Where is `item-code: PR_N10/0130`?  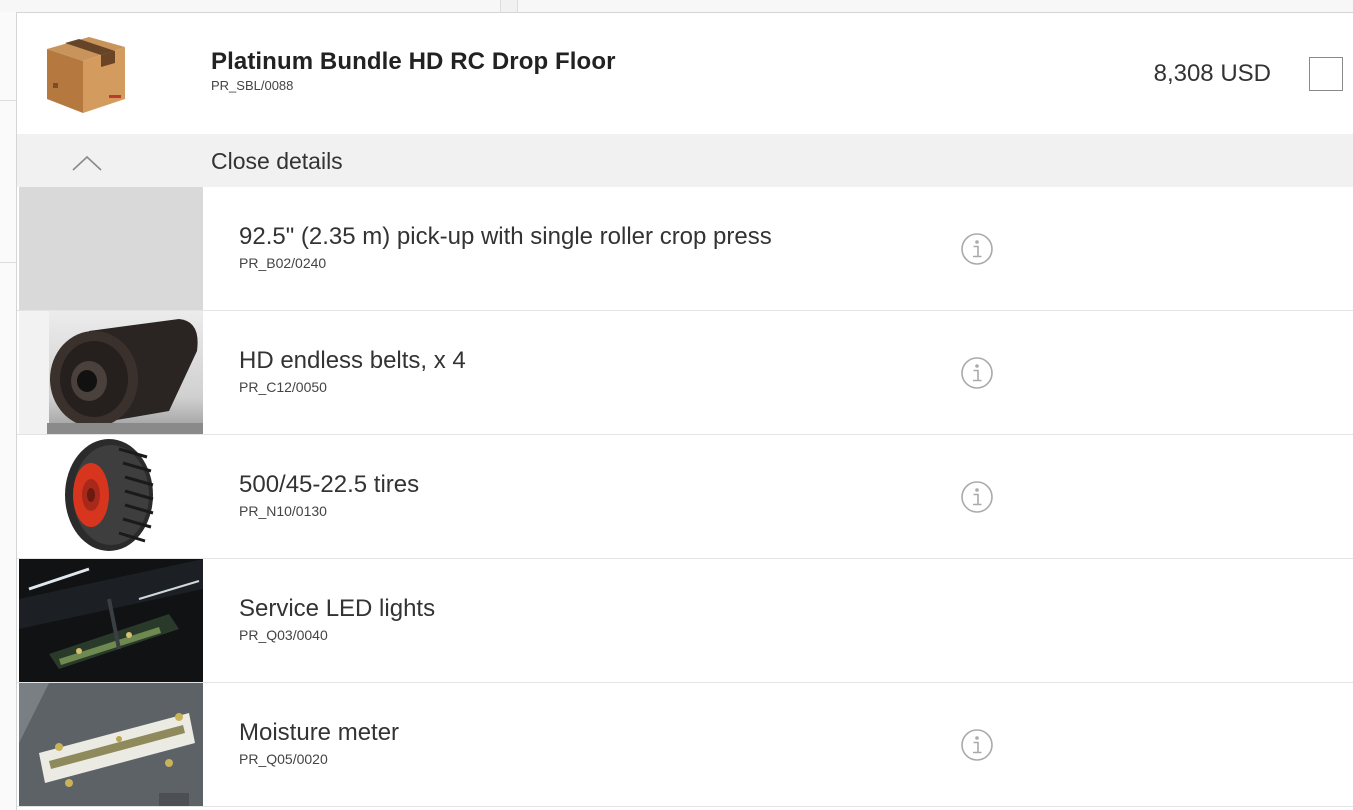 item-code: PR_N10/0130 is located at coordinates (283, 511).